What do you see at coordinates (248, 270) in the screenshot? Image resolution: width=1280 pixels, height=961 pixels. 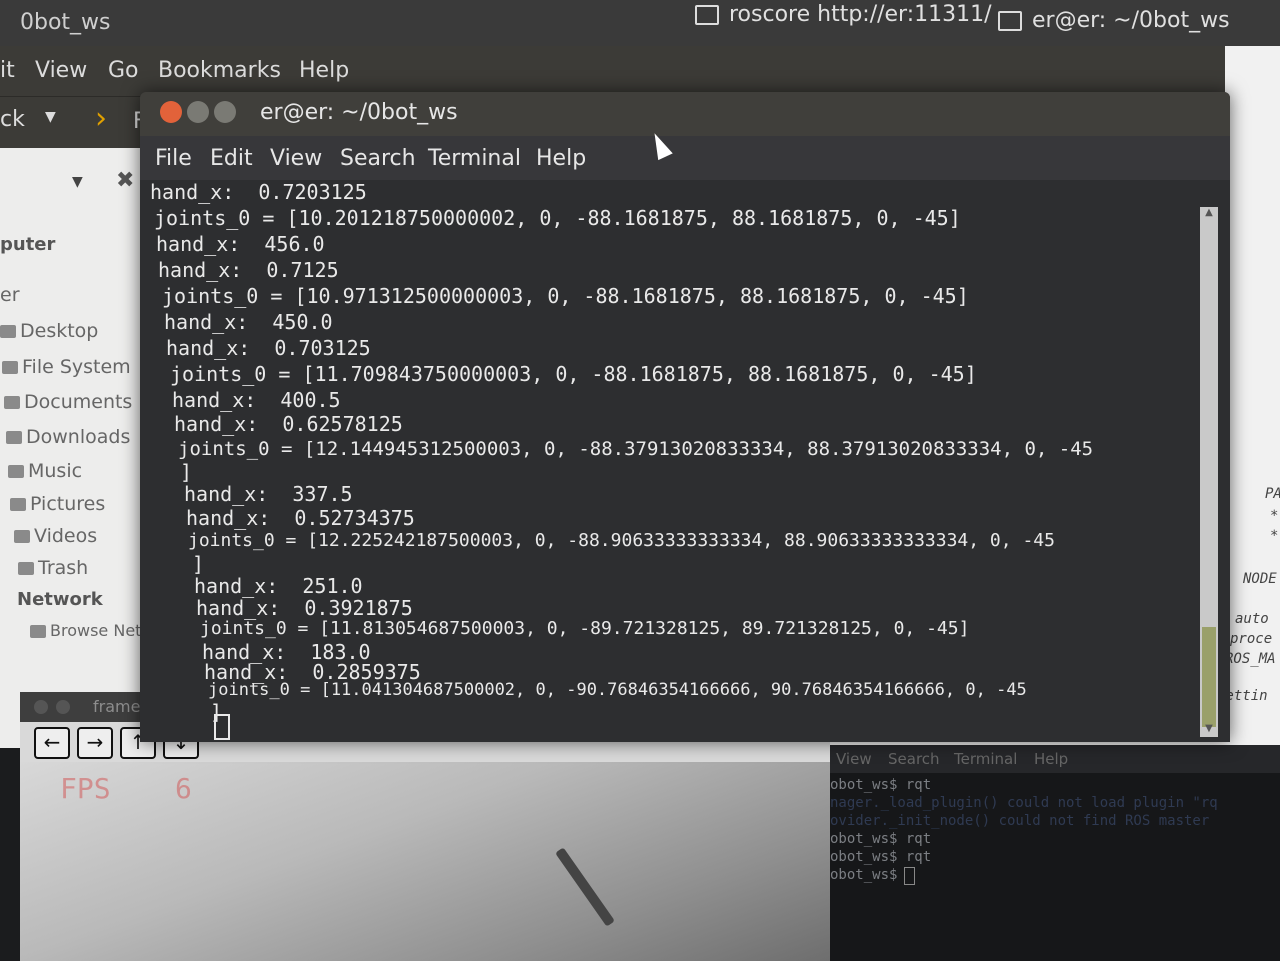 I see `terminal-line: hand_x: 0.7125` at bounding box center [248, 270].